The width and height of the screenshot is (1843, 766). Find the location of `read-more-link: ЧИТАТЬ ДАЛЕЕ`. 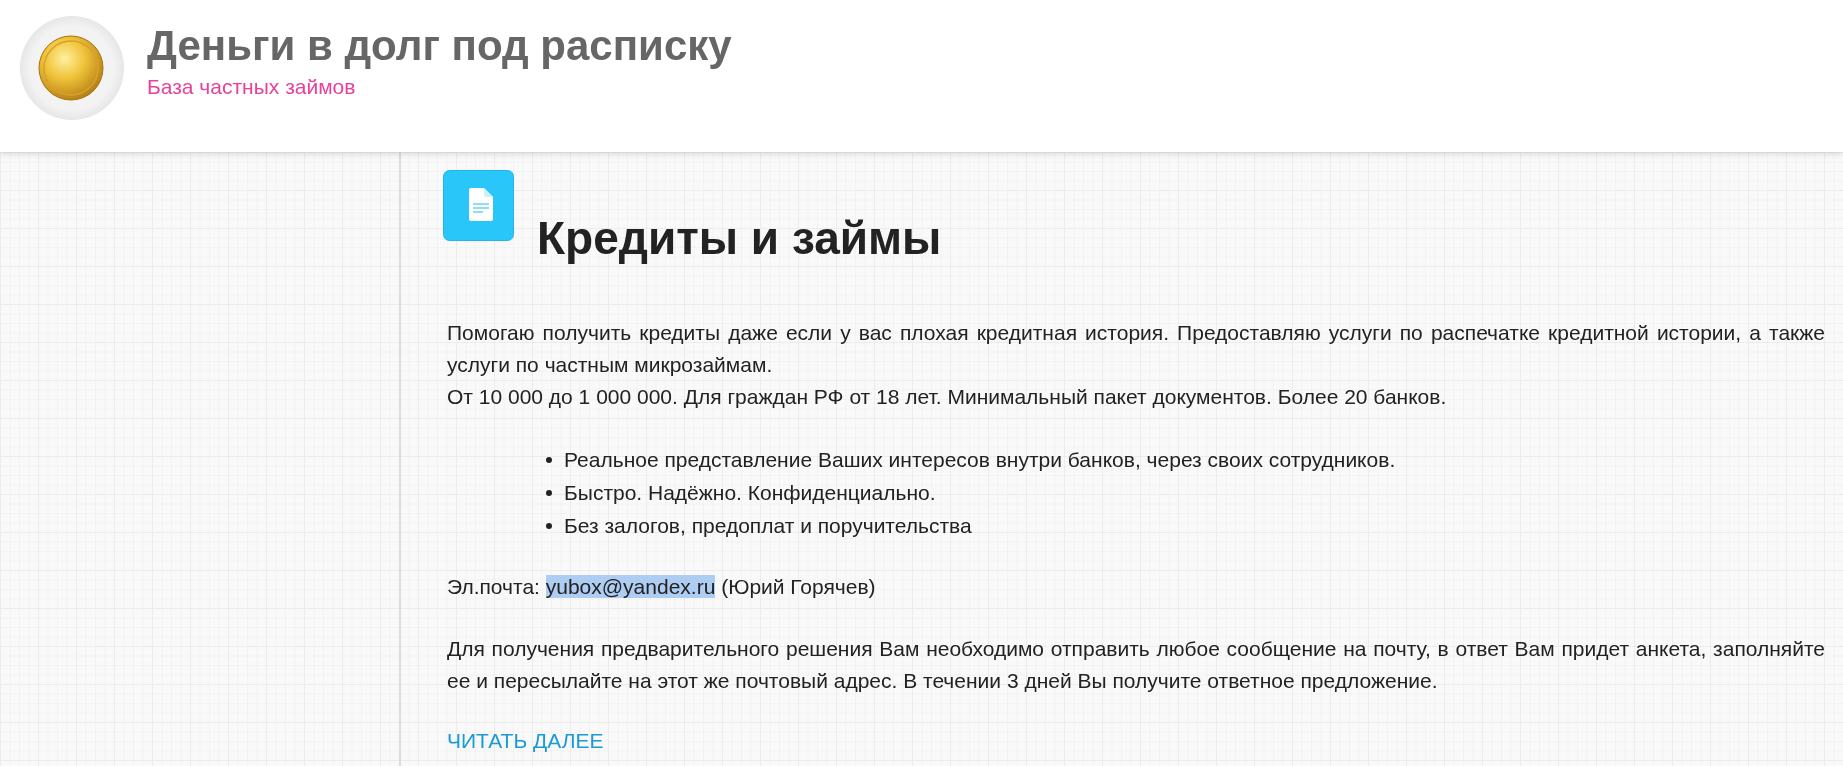

read-more-link: ЧИТАТЬ ДАЛЕЕ is located at coordinates (525, 741).